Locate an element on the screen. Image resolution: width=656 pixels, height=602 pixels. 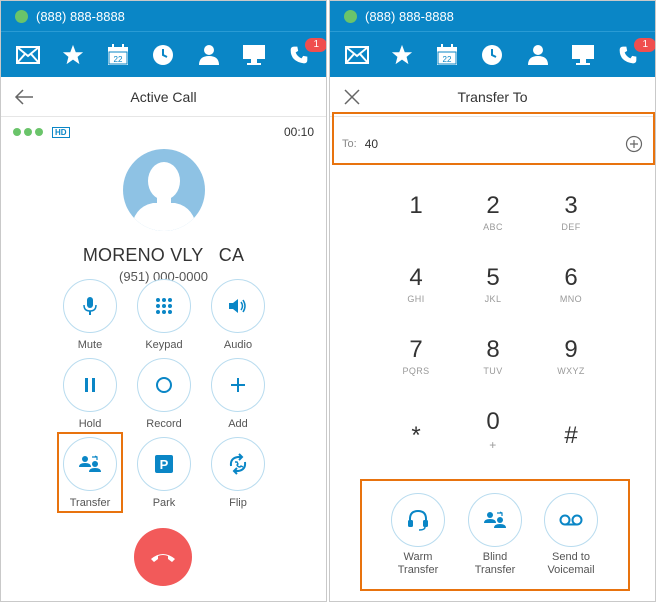
missed-call-badge: 1 is located at coordinates (315, 44).